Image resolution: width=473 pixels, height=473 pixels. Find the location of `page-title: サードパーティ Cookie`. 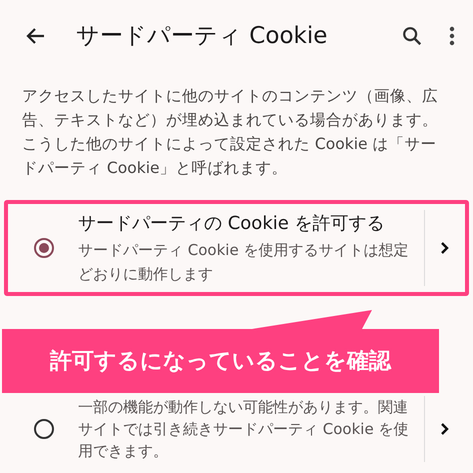

page-title: サードパーティ Cookie is located at coordinates (202, 36).